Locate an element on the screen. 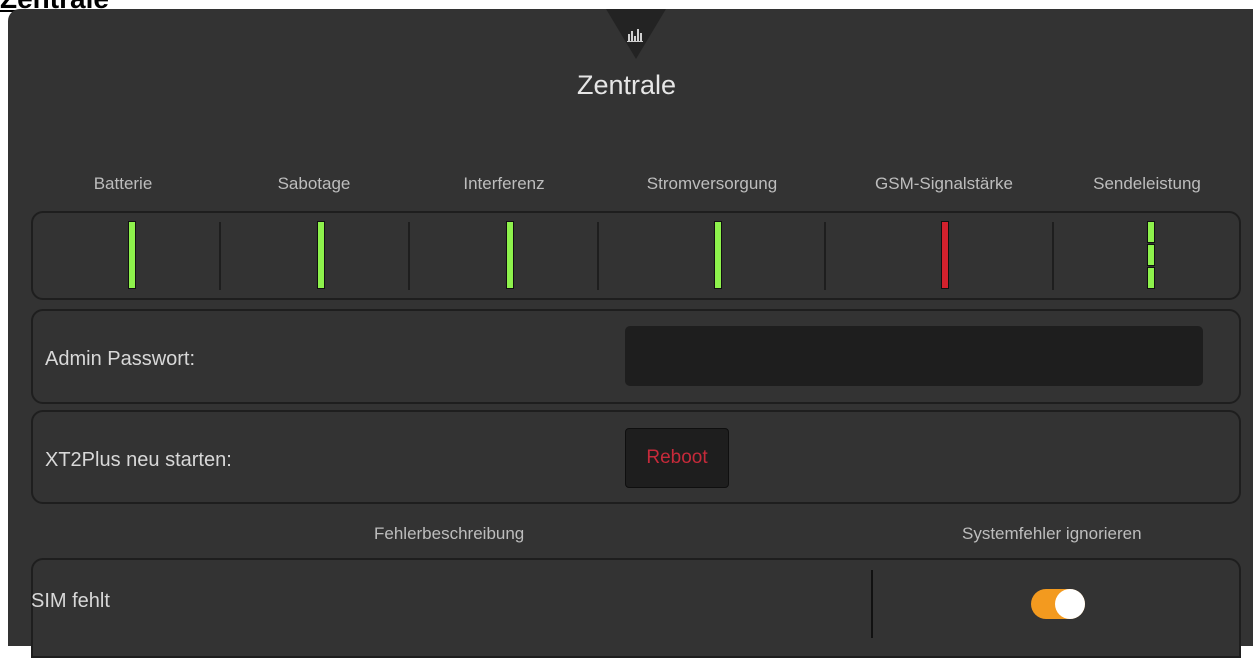  gsm-signalstaerke-indicator is located at coordinates (945, 255).